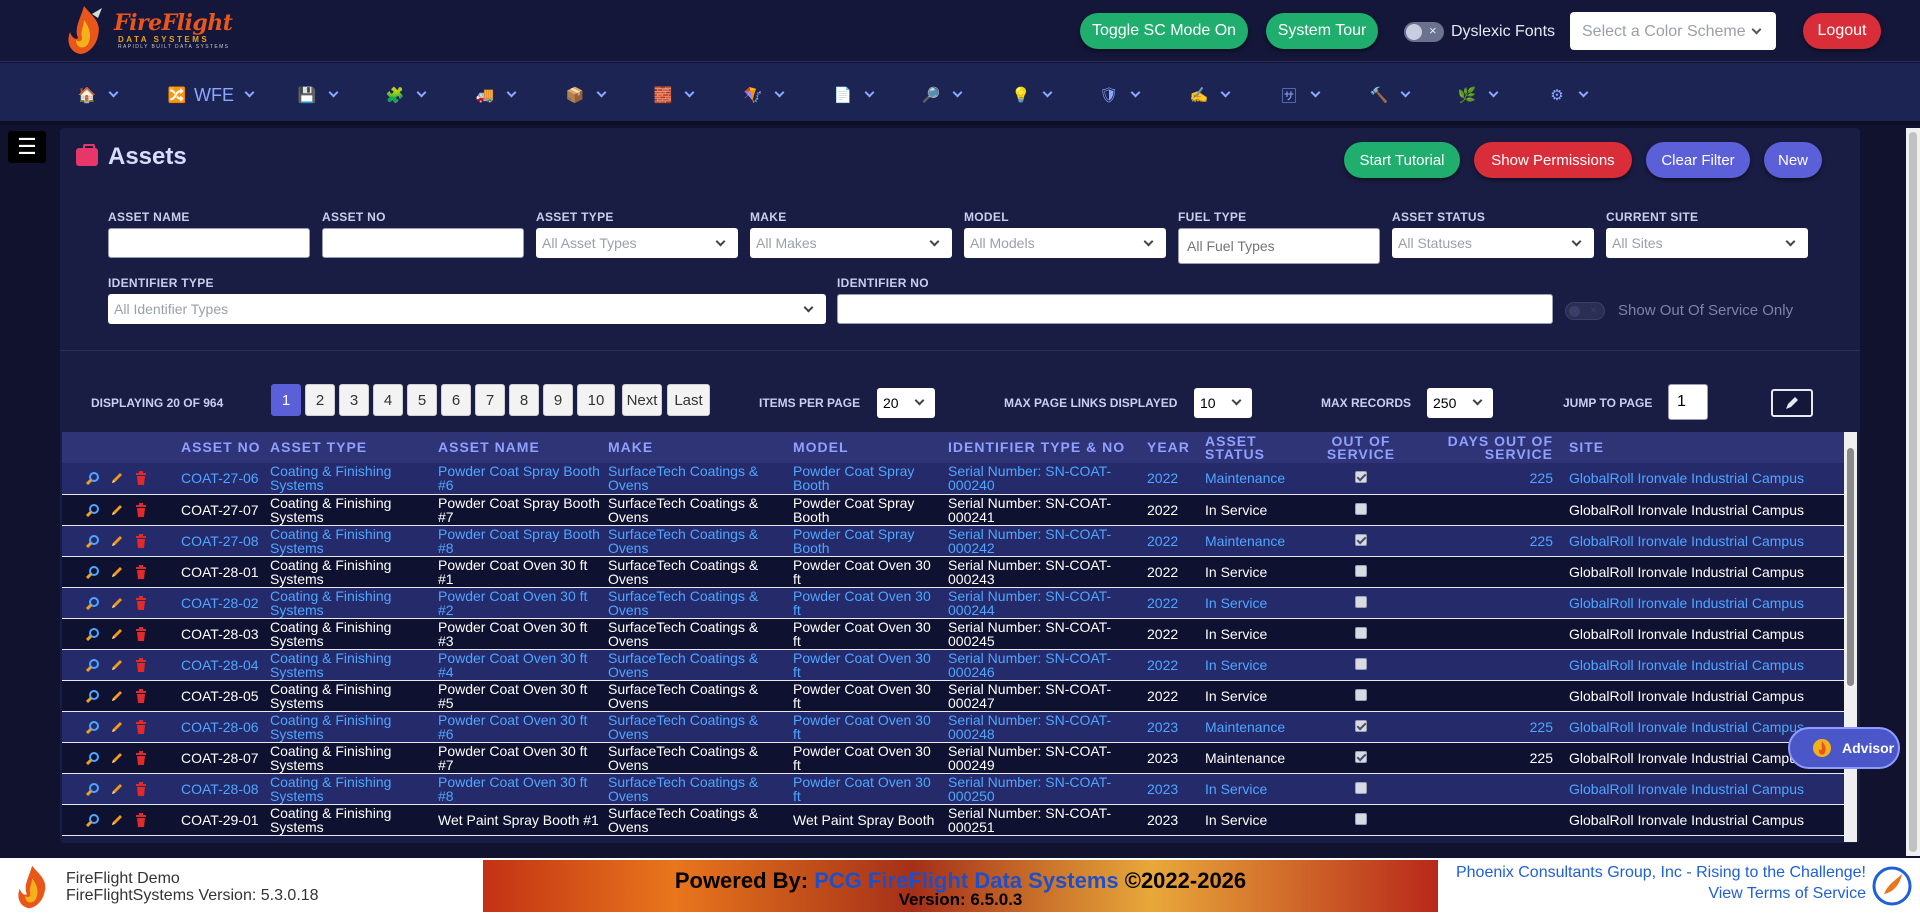 The width and height of the screenshot is (1920, 914). I want to click on new-button: New, so click(1793, 160).